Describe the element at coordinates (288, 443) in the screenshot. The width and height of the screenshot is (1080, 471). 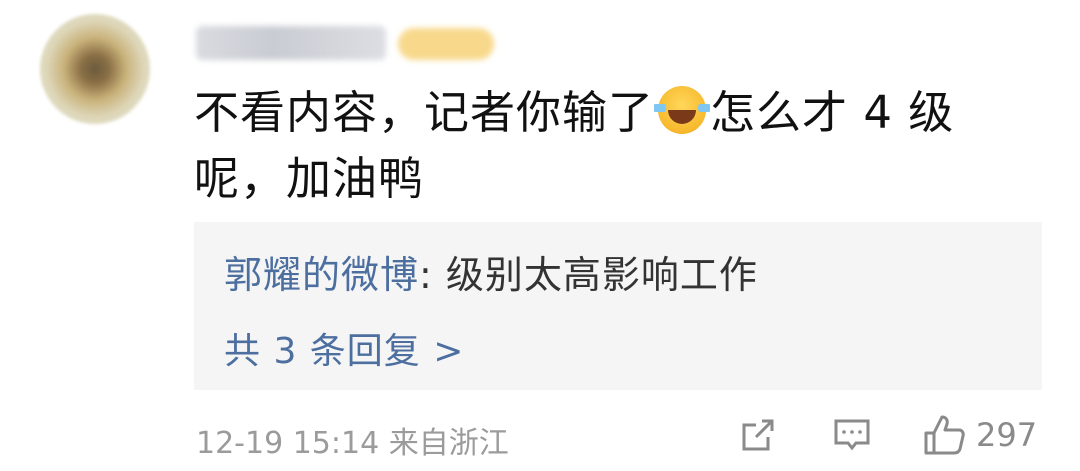
I see `timestamp: 12-19 15:14` at that location.